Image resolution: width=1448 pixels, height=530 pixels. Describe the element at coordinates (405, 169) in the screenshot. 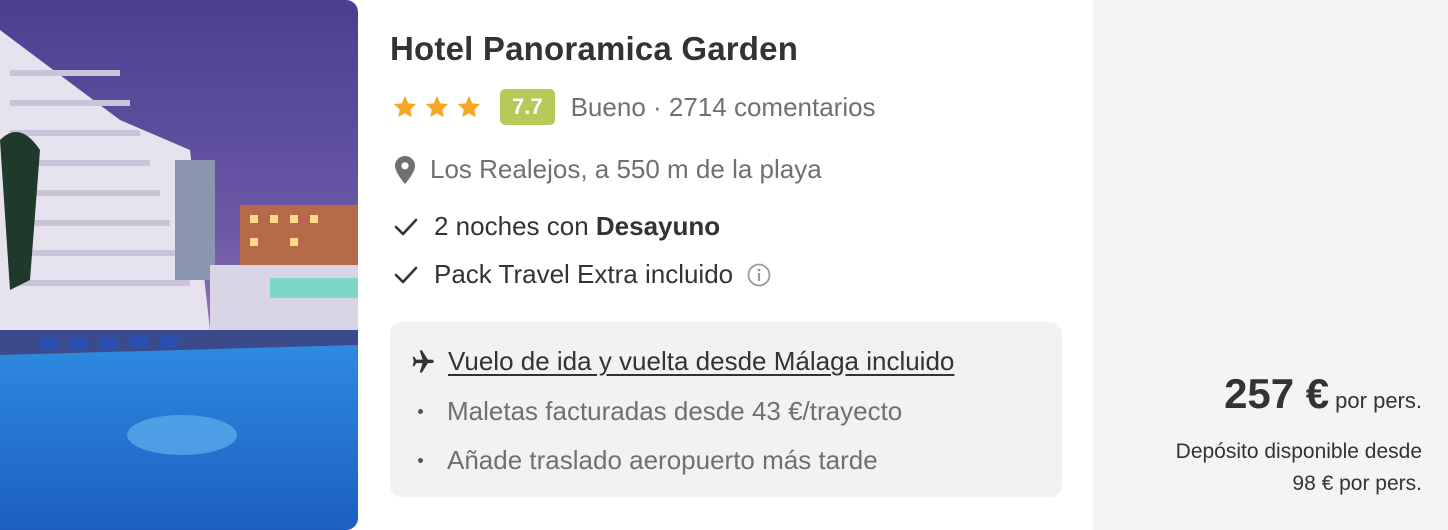

I see `location-pin-icon` at that location.